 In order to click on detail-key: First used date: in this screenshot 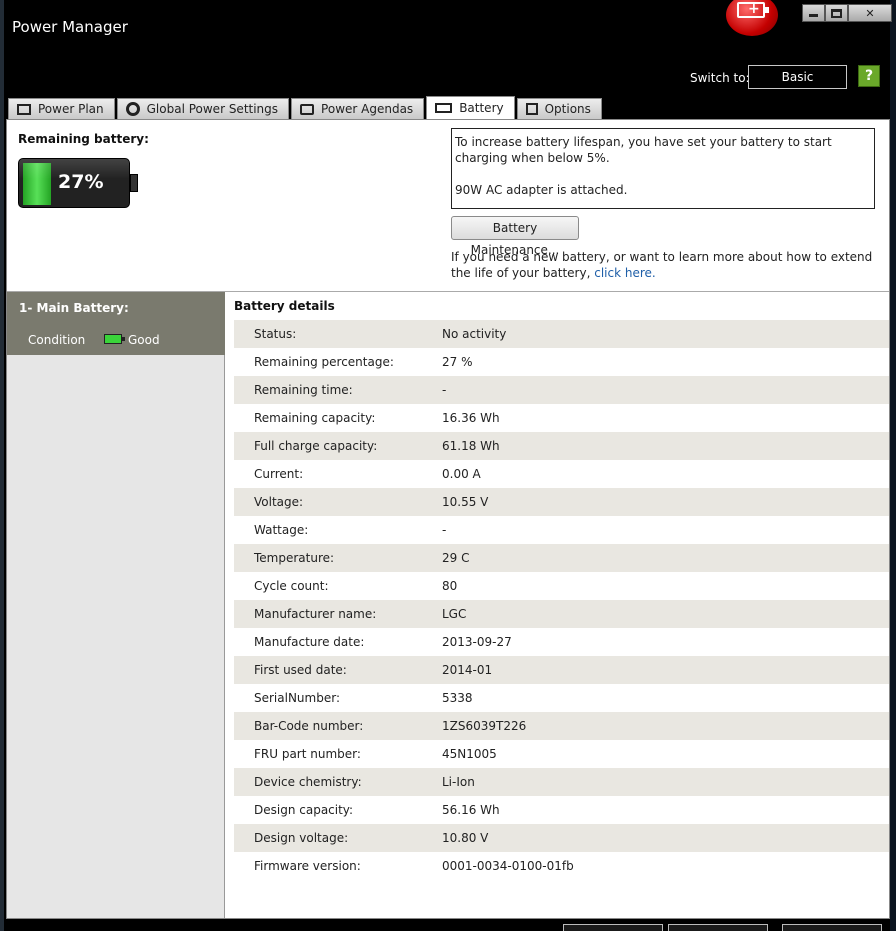, I will do `click(300, 670)`.